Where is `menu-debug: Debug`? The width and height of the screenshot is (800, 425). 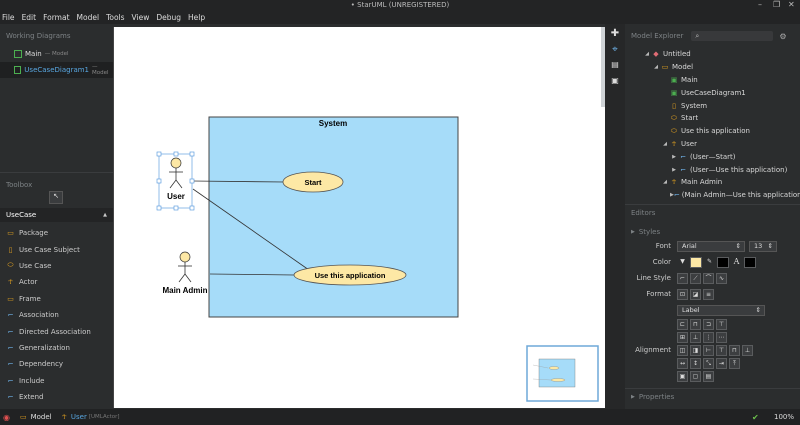
menu-debug: Debug is located at coordinates (168, 17).